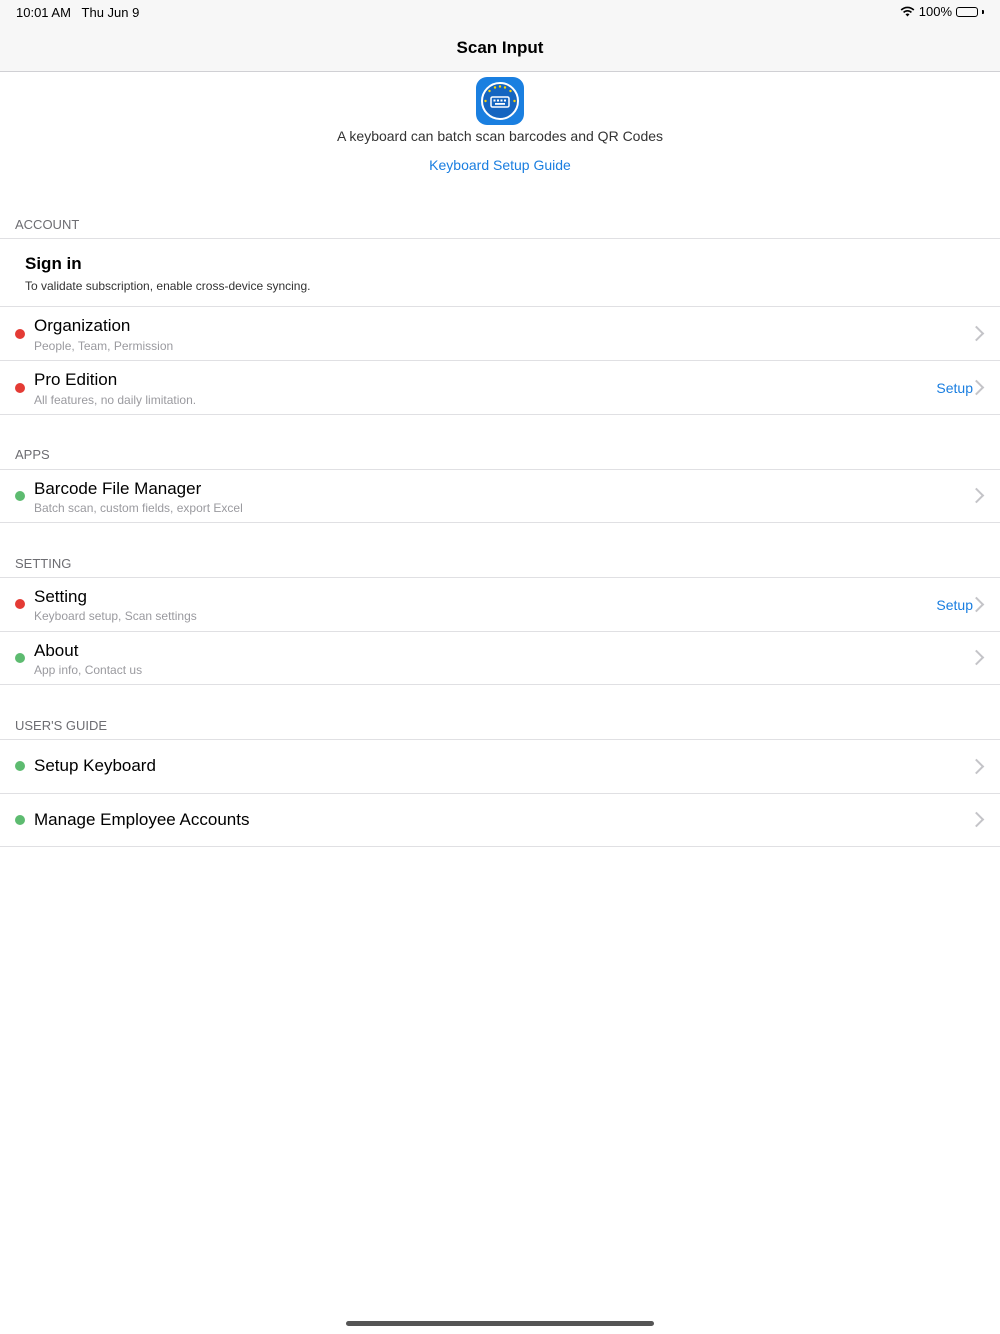  I want to click on status-time-text: 10:01 AM, so click(43, 12).